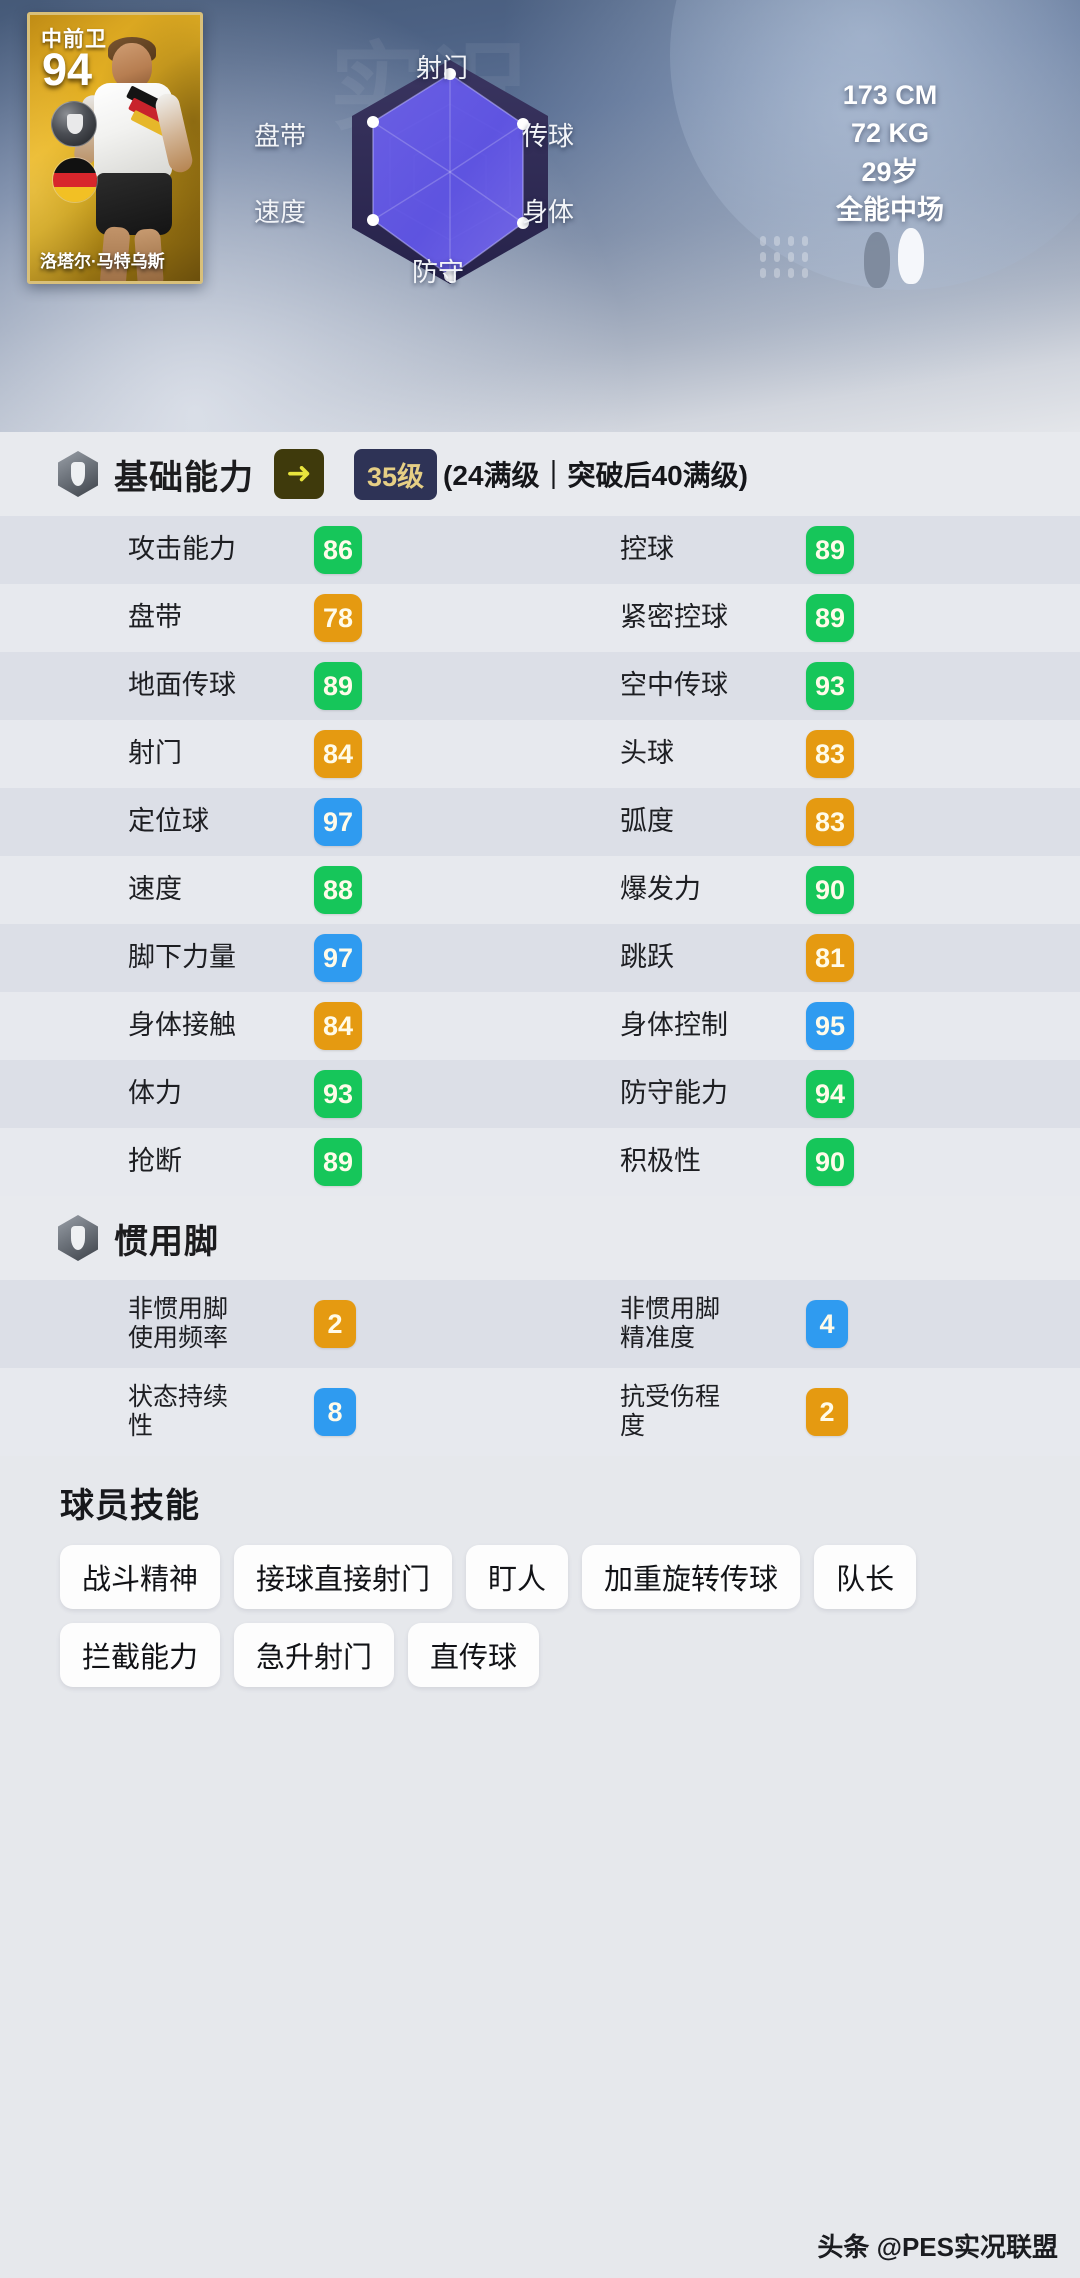  I want to click on preferred-foot-icon, so click(907, 259).